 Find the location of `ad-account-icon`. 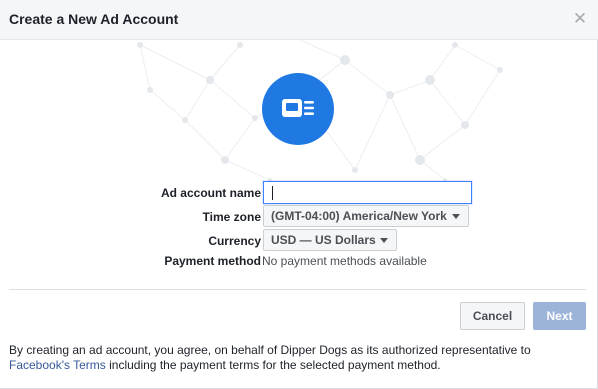

ad-account-icon is located at coordinates (298, 109).